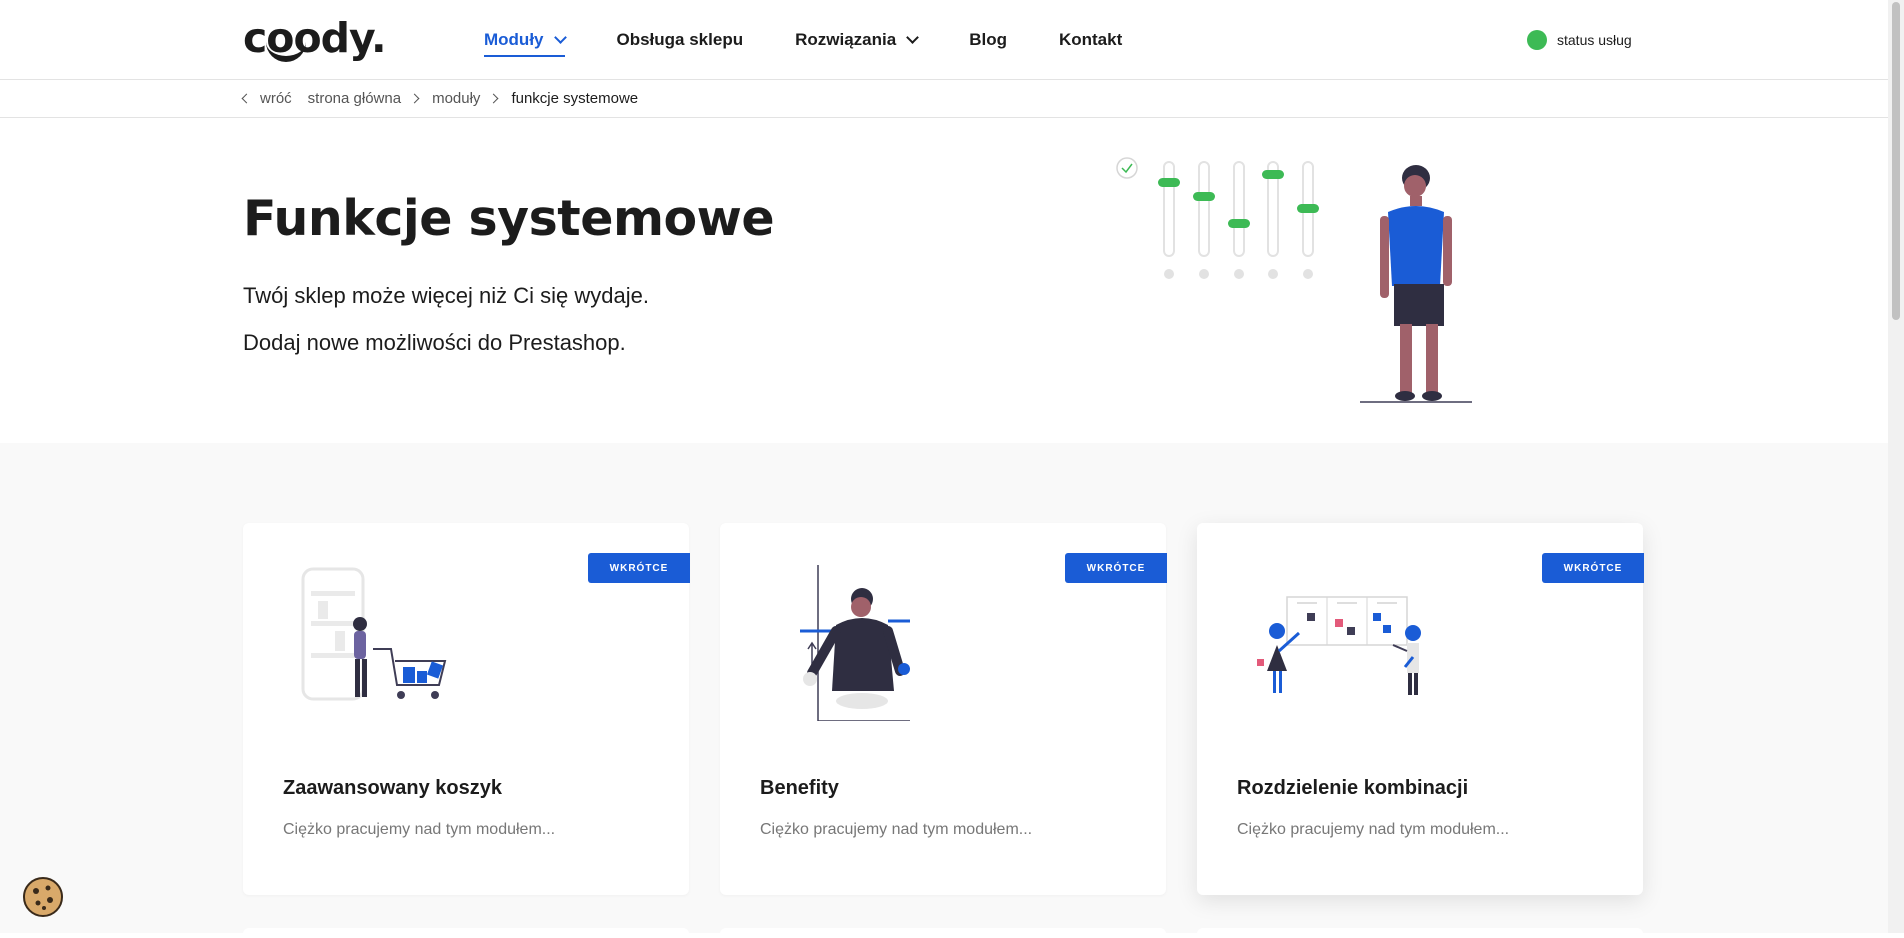  What do you see at coordinates (846, 39) in the screenshot?
I see `nav-label: Rozwiązania` at bounding box center [846, 39].